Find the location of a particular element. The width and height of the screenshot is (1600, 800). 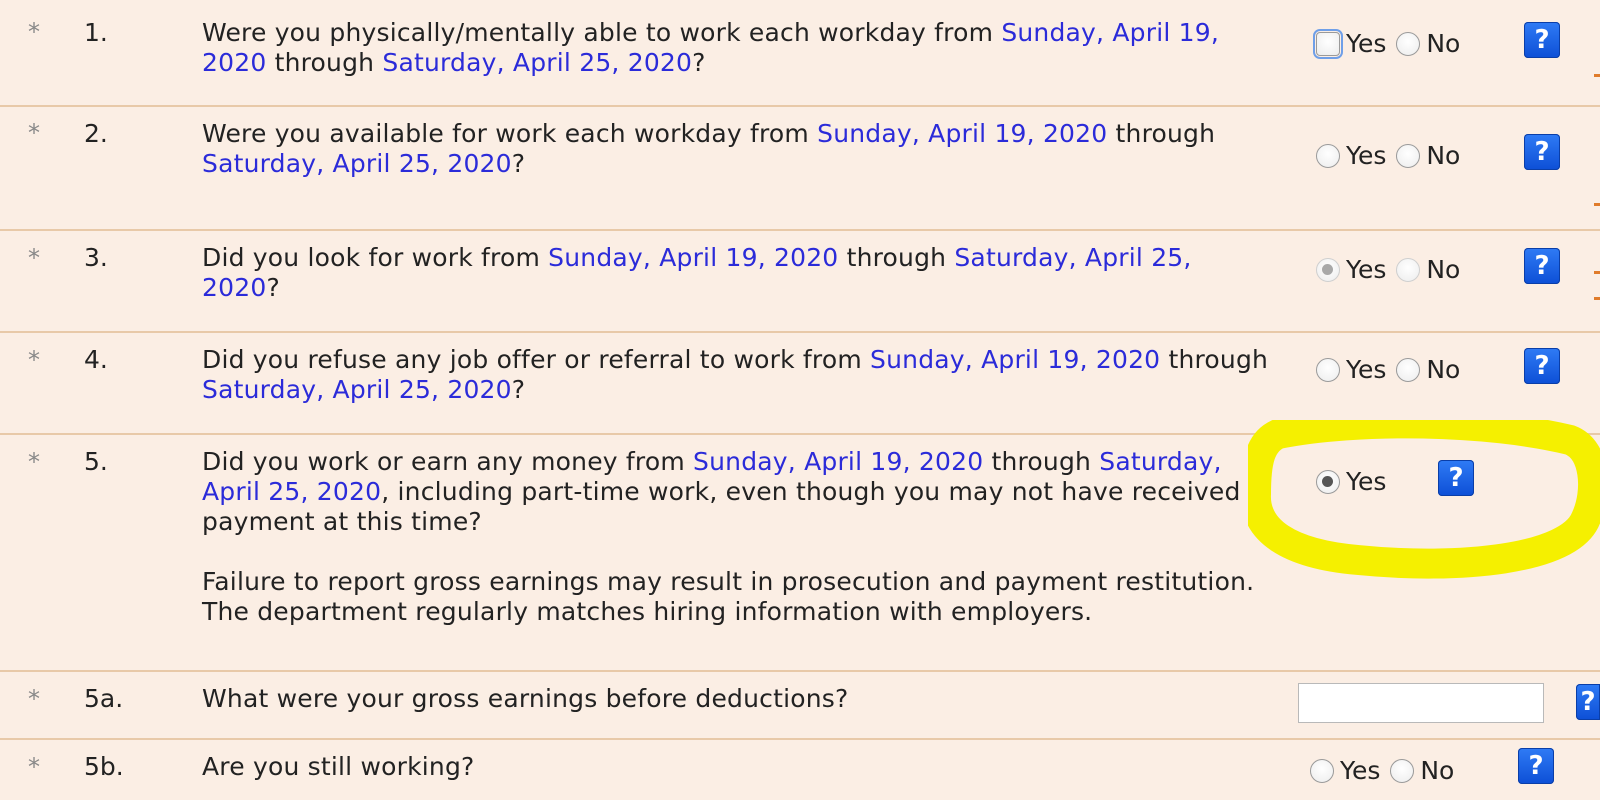

question-number: 5b. is located at coordinates (104, 766).